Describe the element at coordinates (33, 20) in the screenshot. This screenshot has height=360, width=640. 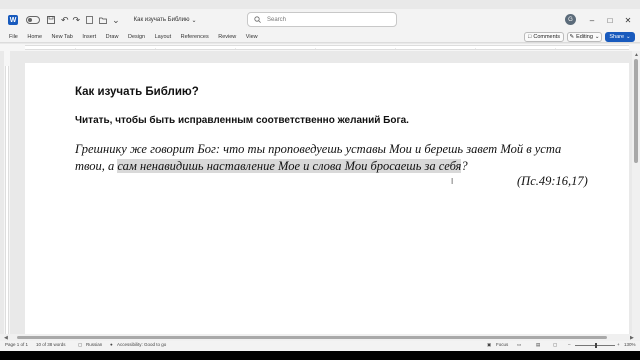
I see `autosave-toggle` at that location.